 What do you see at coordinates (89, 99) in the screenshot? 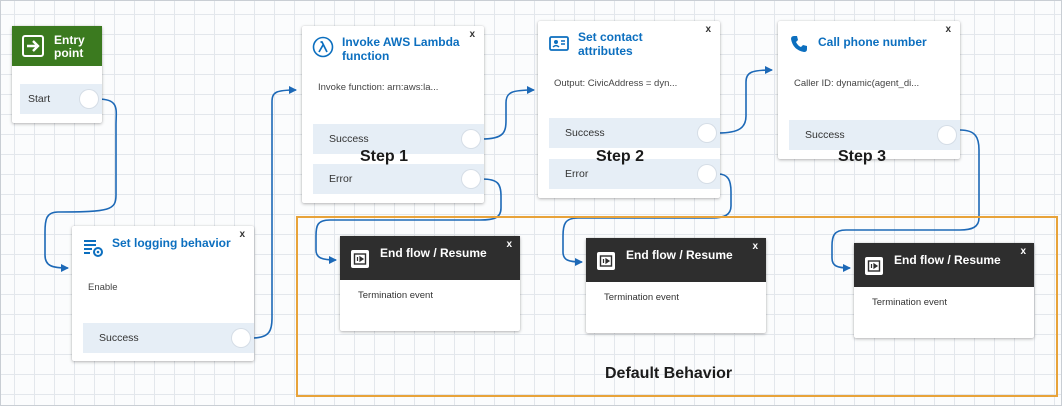
I see `start-connector` at bounding box center [89, 99].